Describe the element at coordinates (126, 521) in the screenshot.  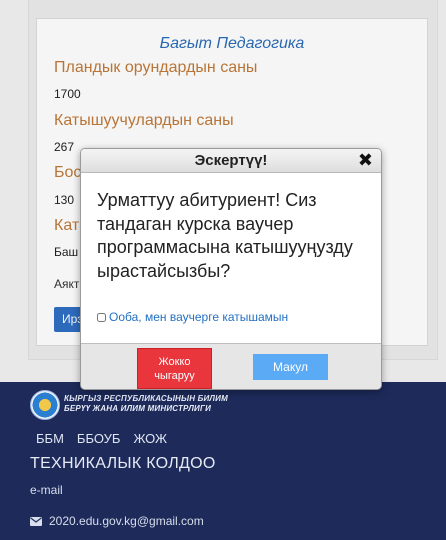
I see `email-link: 2020.edu.gov.kg@gmail.com` at that location.